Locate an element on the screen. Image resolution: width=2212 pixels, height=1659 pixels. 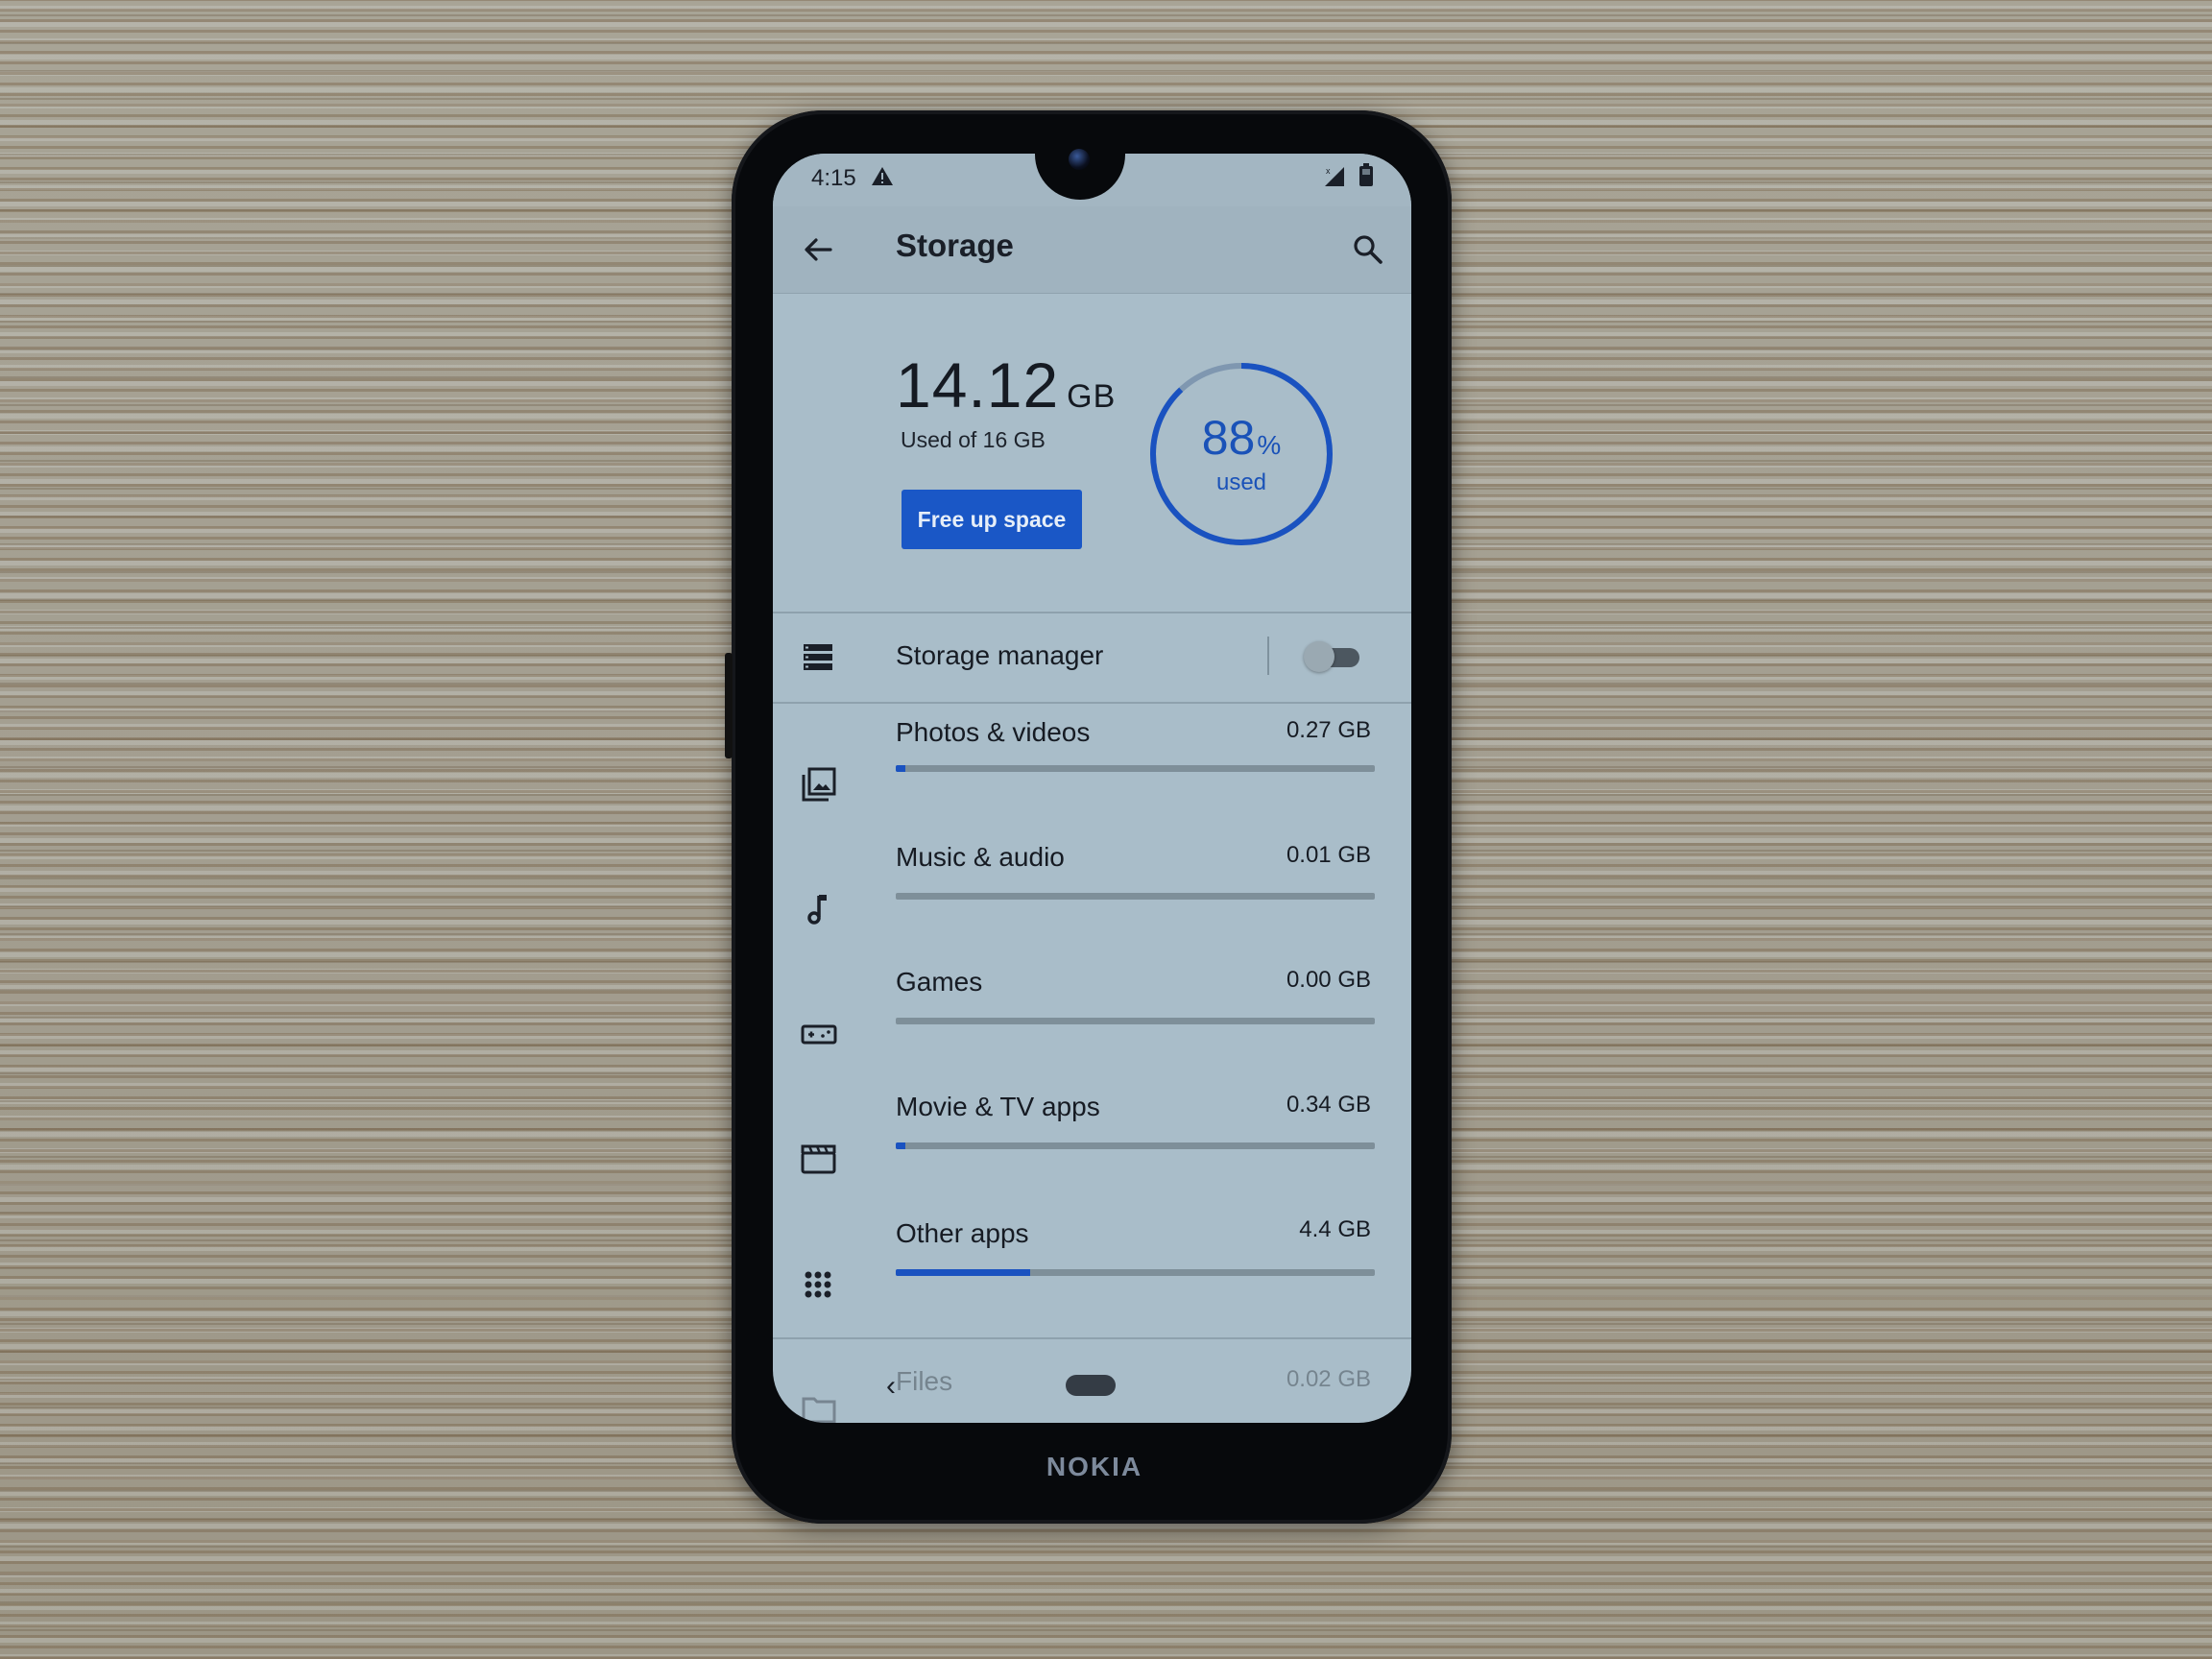
usage-percent: 88% is located at coordinates (1241, 438).